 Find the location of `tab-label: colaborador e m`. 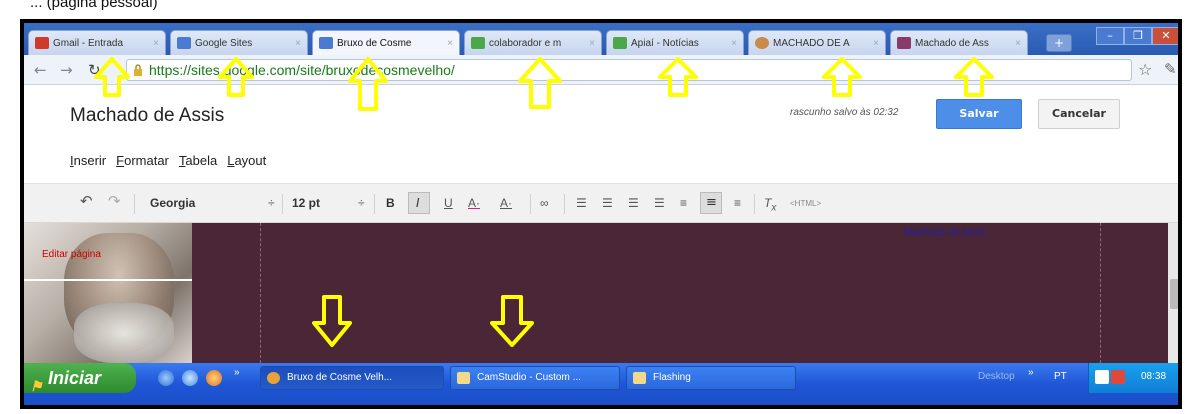

tab-label: colaborador e m is located at coordinates (525, 43).